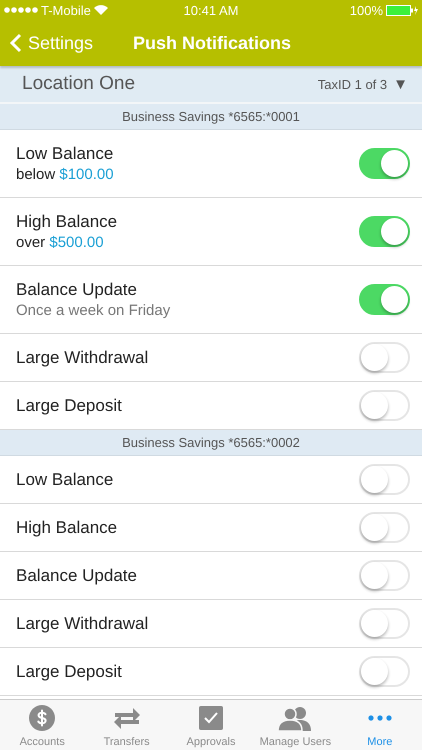 The width and height of the screenshot is (422, 750). I want to click on battery-percent: 100%, so click(366, 10).